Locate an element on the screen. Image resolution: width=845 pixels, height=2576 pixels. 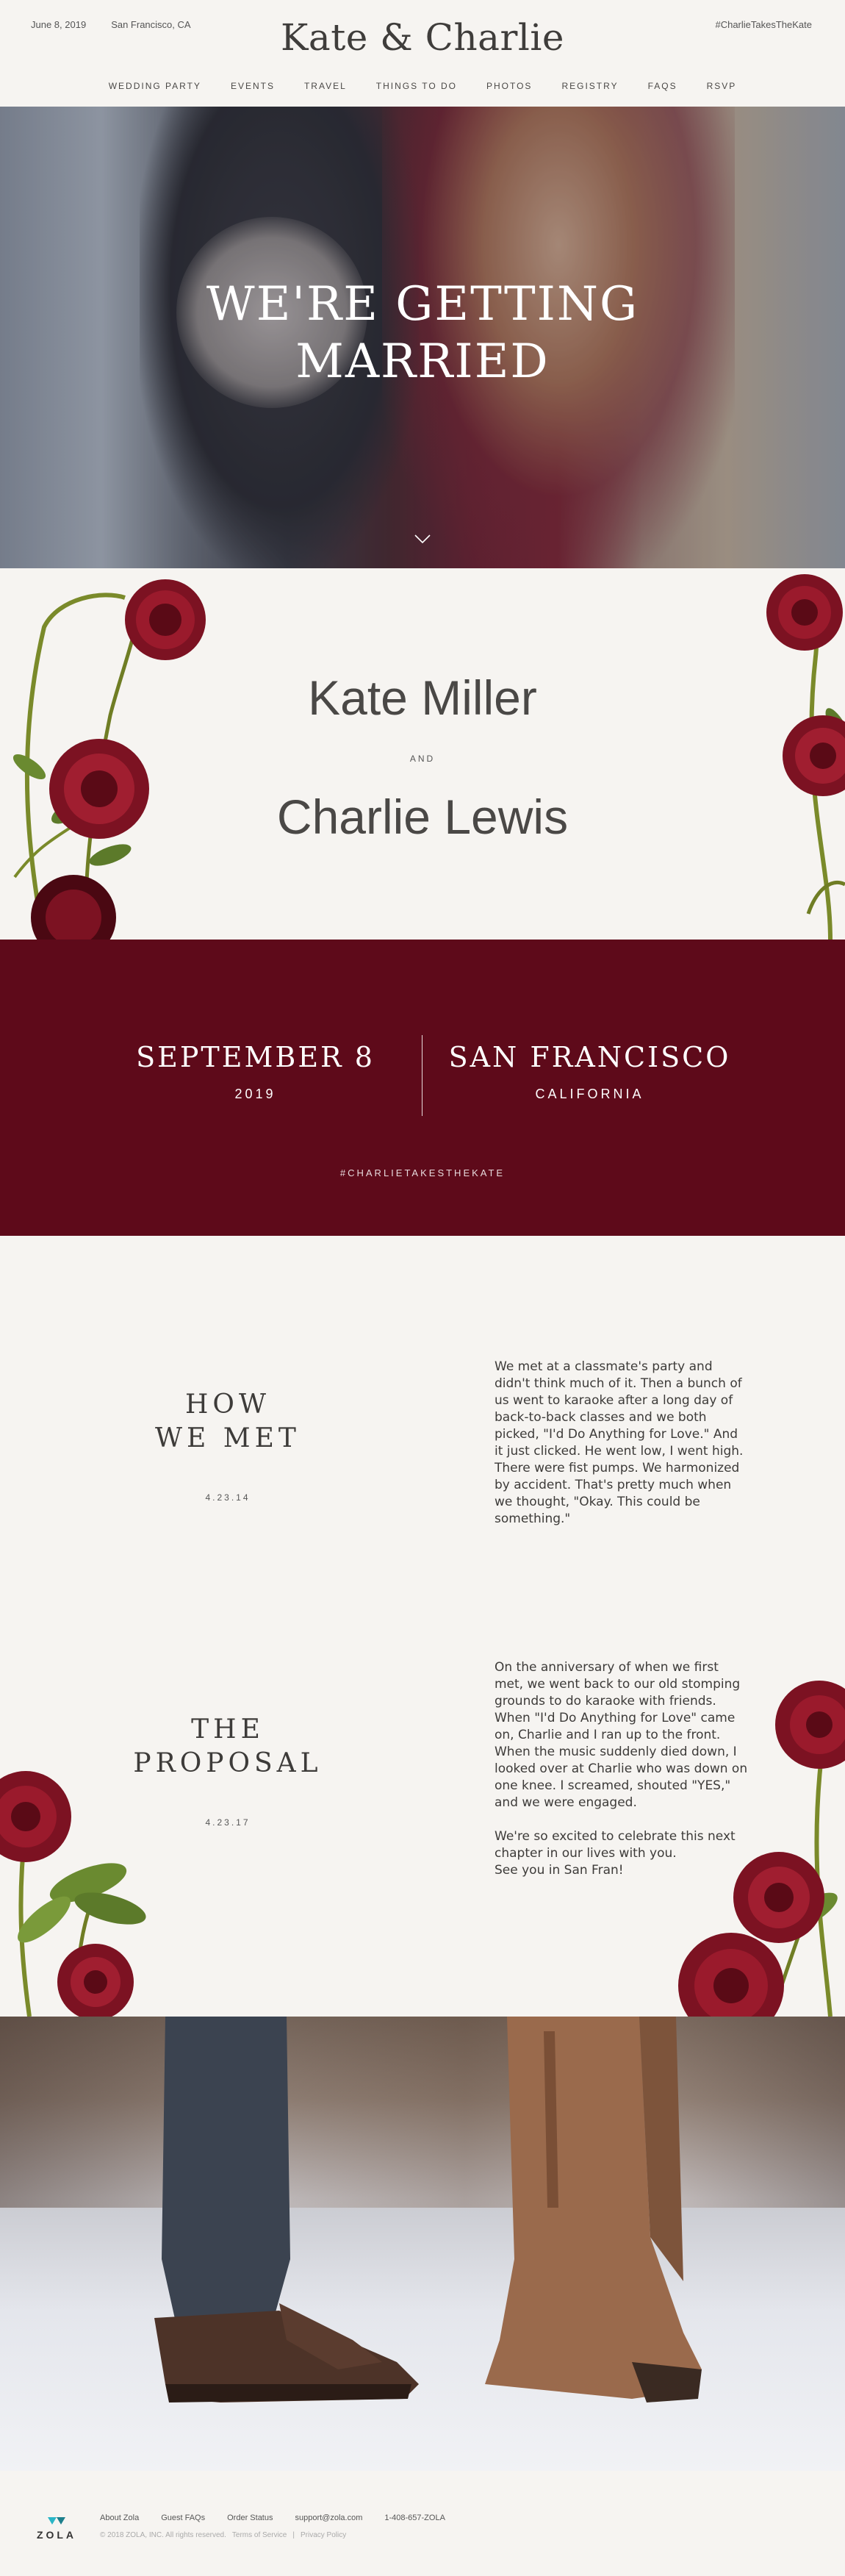
footer-link-guest-faqs: Guest FAQs is located at coordinates (183, 2518).